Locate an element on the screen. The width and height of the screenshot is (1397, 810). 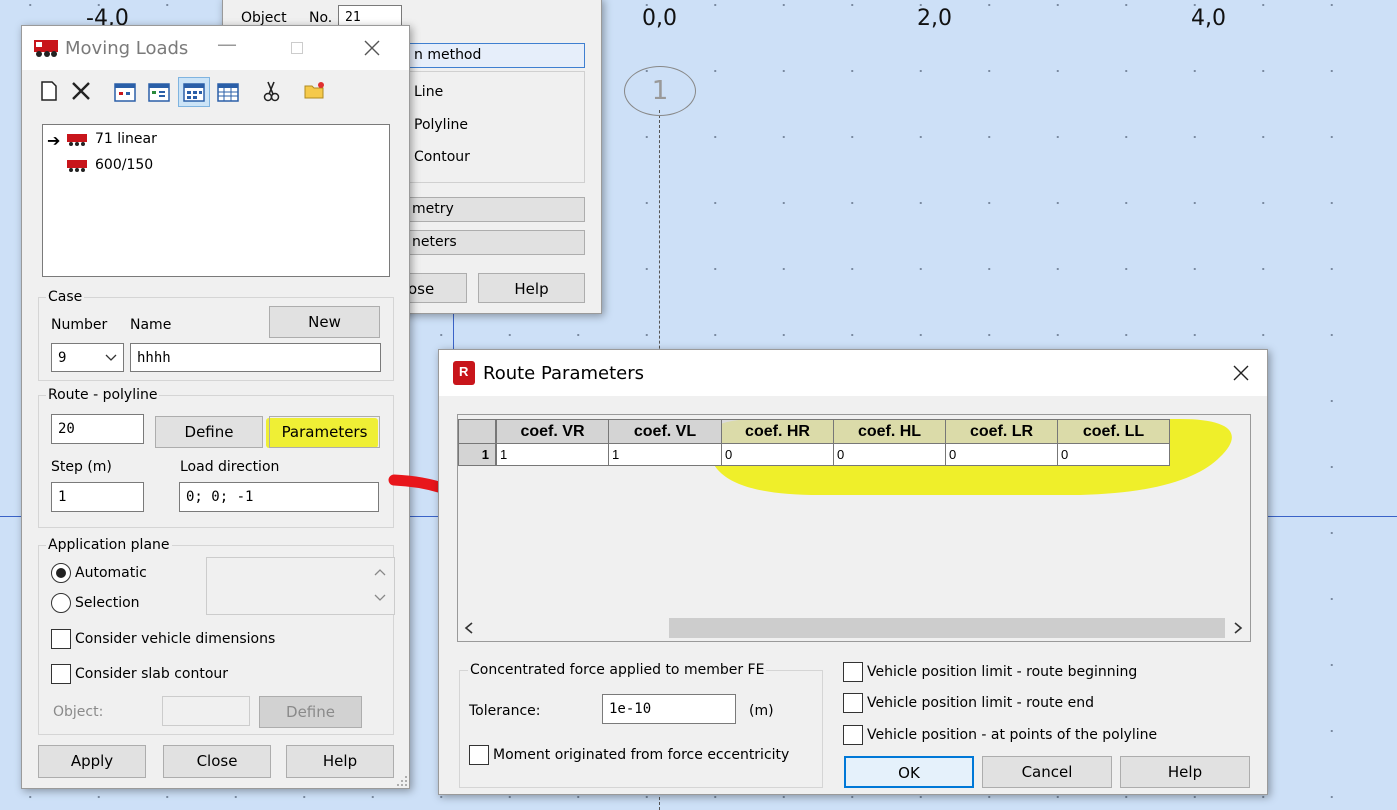
define-route-button: Define is located at coordinates (209, 432).